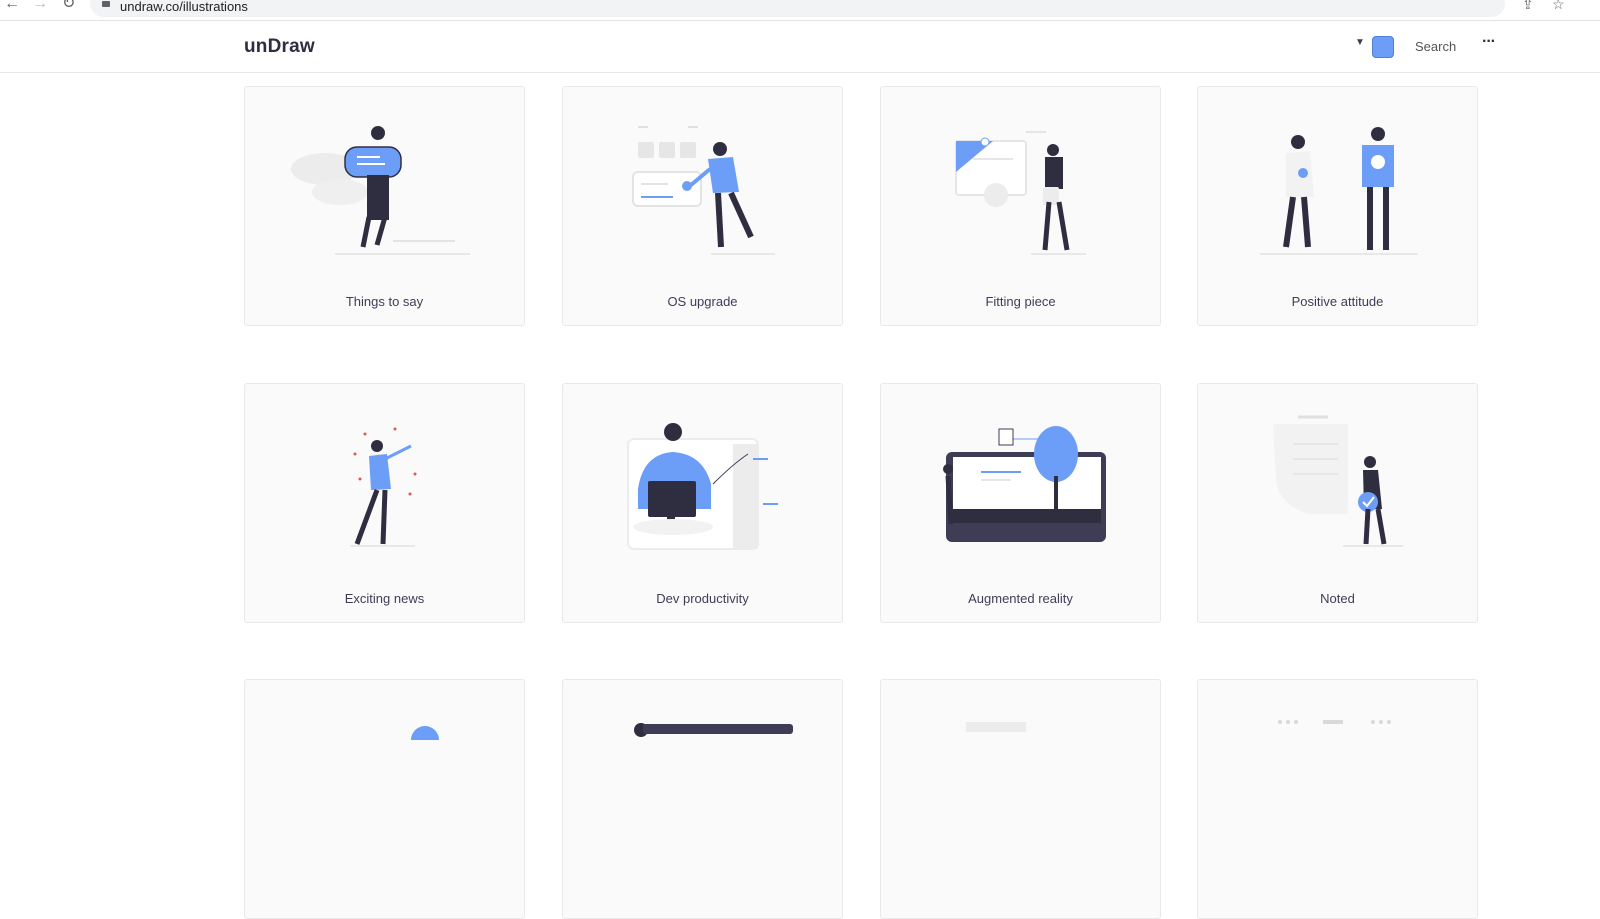  Describe the element at coordinates (68, 6) in the screenshot. I see `reload-icon: ↻` at that location.